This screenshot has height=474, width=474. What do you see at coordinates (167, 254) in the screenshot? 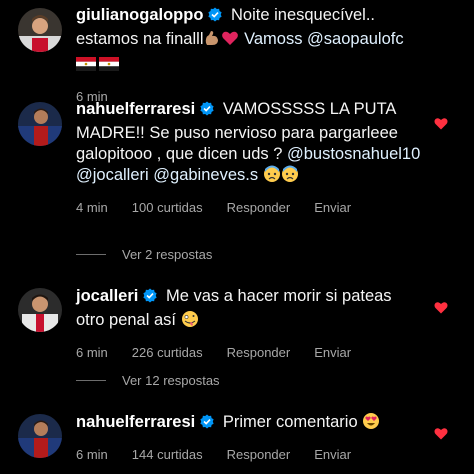
I see `view-replies-label: Ver 2 respostas` at bounding box center [167, 254].